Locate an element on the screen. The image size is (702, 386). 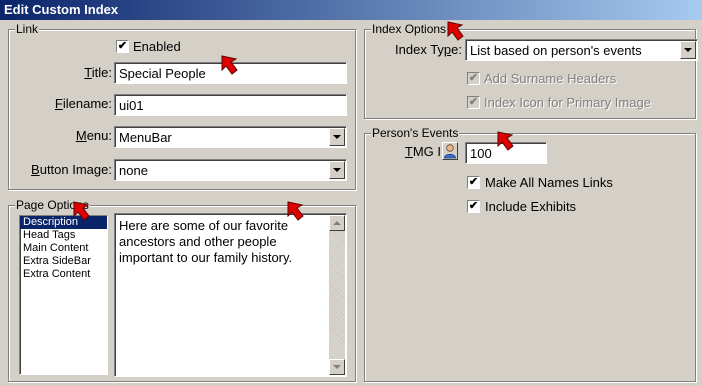
page-option-item: Extra Content is located at coordinates (63, 274).